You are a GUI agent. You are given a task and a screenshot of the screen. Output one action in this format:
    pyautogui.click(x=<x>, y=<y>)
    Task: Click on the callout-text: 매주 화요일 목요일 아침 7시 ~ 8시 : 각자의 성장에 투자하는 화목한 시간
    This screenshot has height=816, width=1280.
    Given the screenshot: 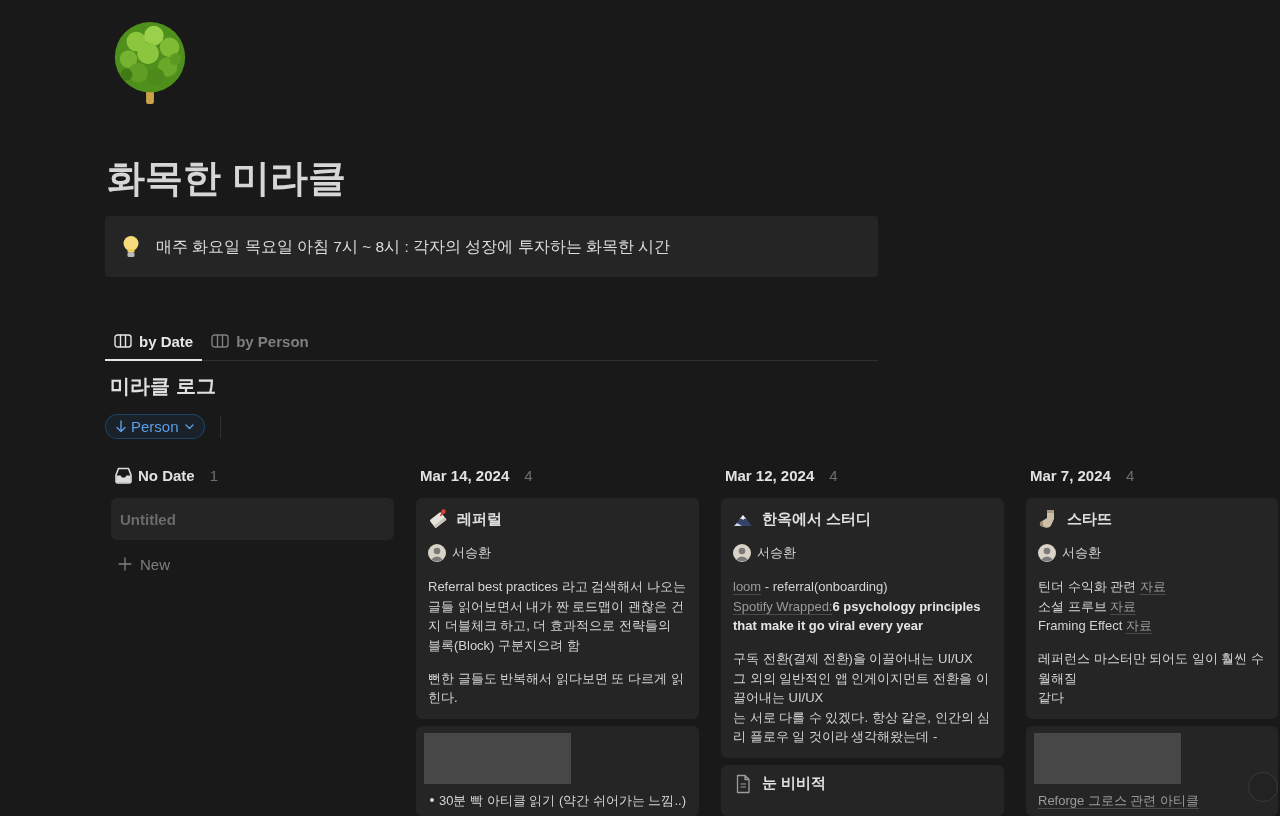 What is the action you would take?
    pyautogui.click(x=413, y=246)
    